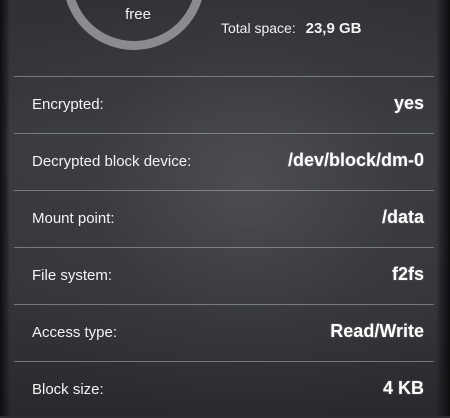 The image size is (450, 418). What do you see at coordinates (73, 218) in the screenshot?
I see `mount-point-label: Mount point:` at bounding box center [73, 218].